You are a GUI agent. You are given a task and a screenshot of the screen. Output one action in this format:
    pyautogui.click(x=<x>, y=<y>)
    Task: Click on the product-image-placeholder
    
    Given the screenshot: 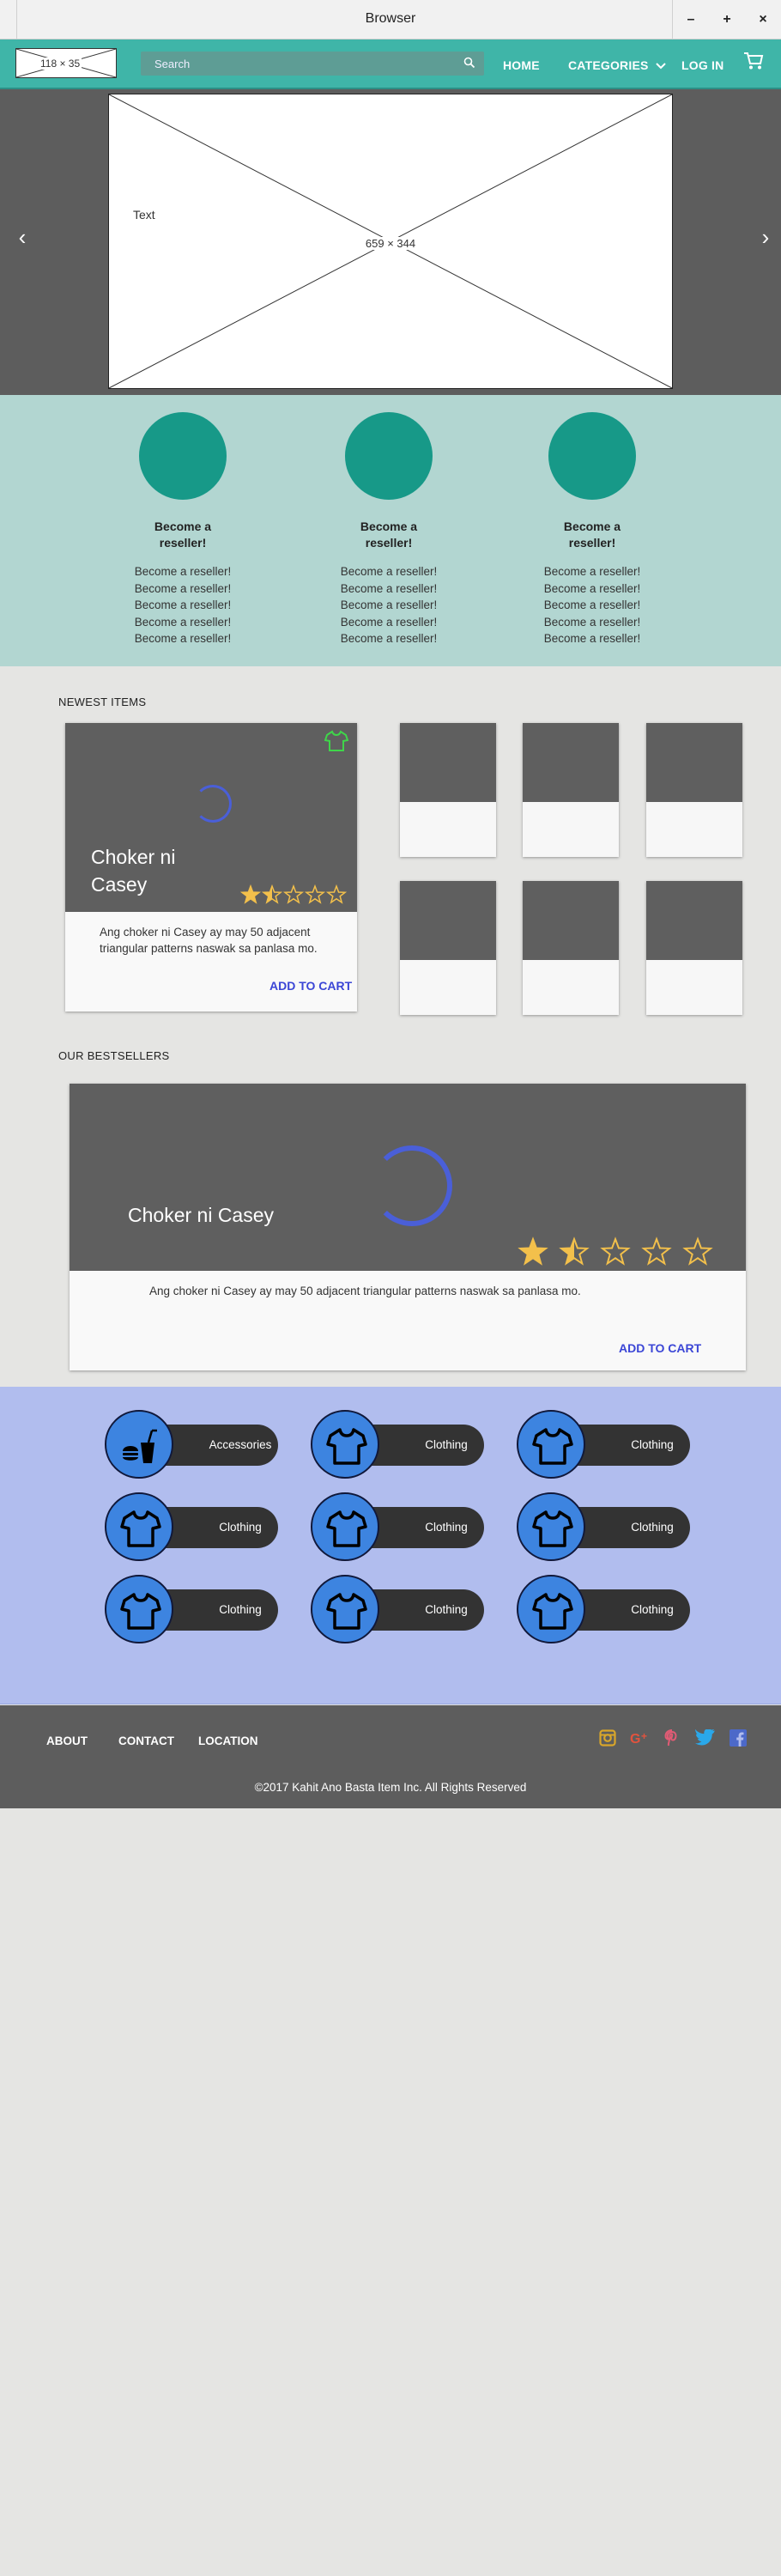 What is the action you would take?
    pyautogui.click(x=448, y=921)
    